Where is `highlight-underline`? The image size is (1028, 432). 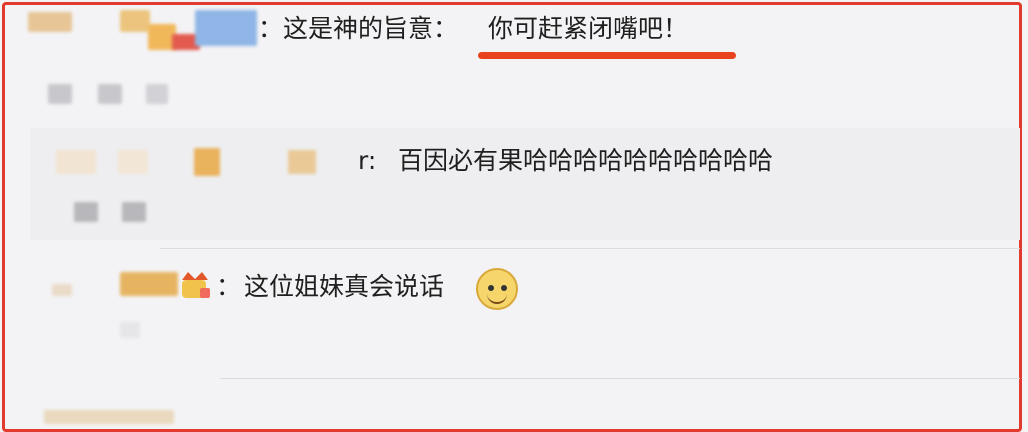 highlight-underline is located at coordinates (607, 55).